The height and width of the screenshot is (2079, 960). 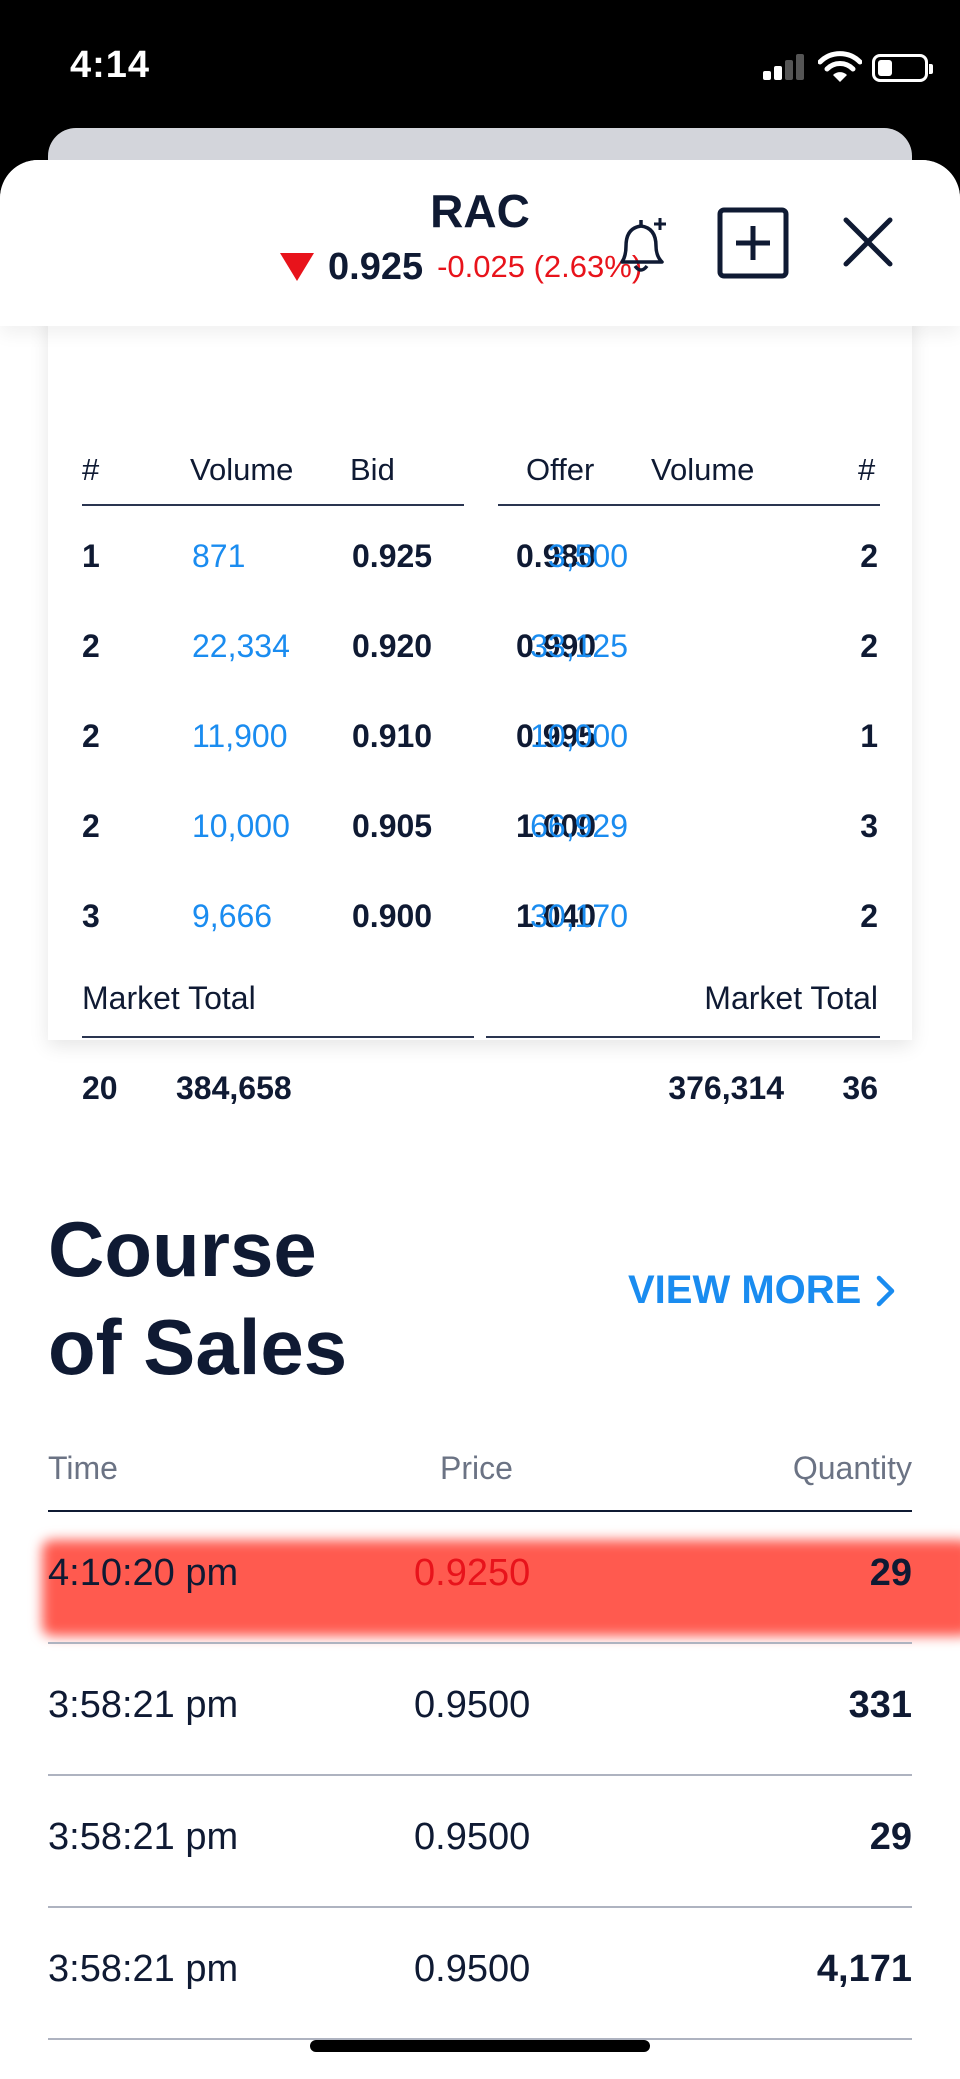 I want to click on column-time: Time, so click(x=83, y=1468).